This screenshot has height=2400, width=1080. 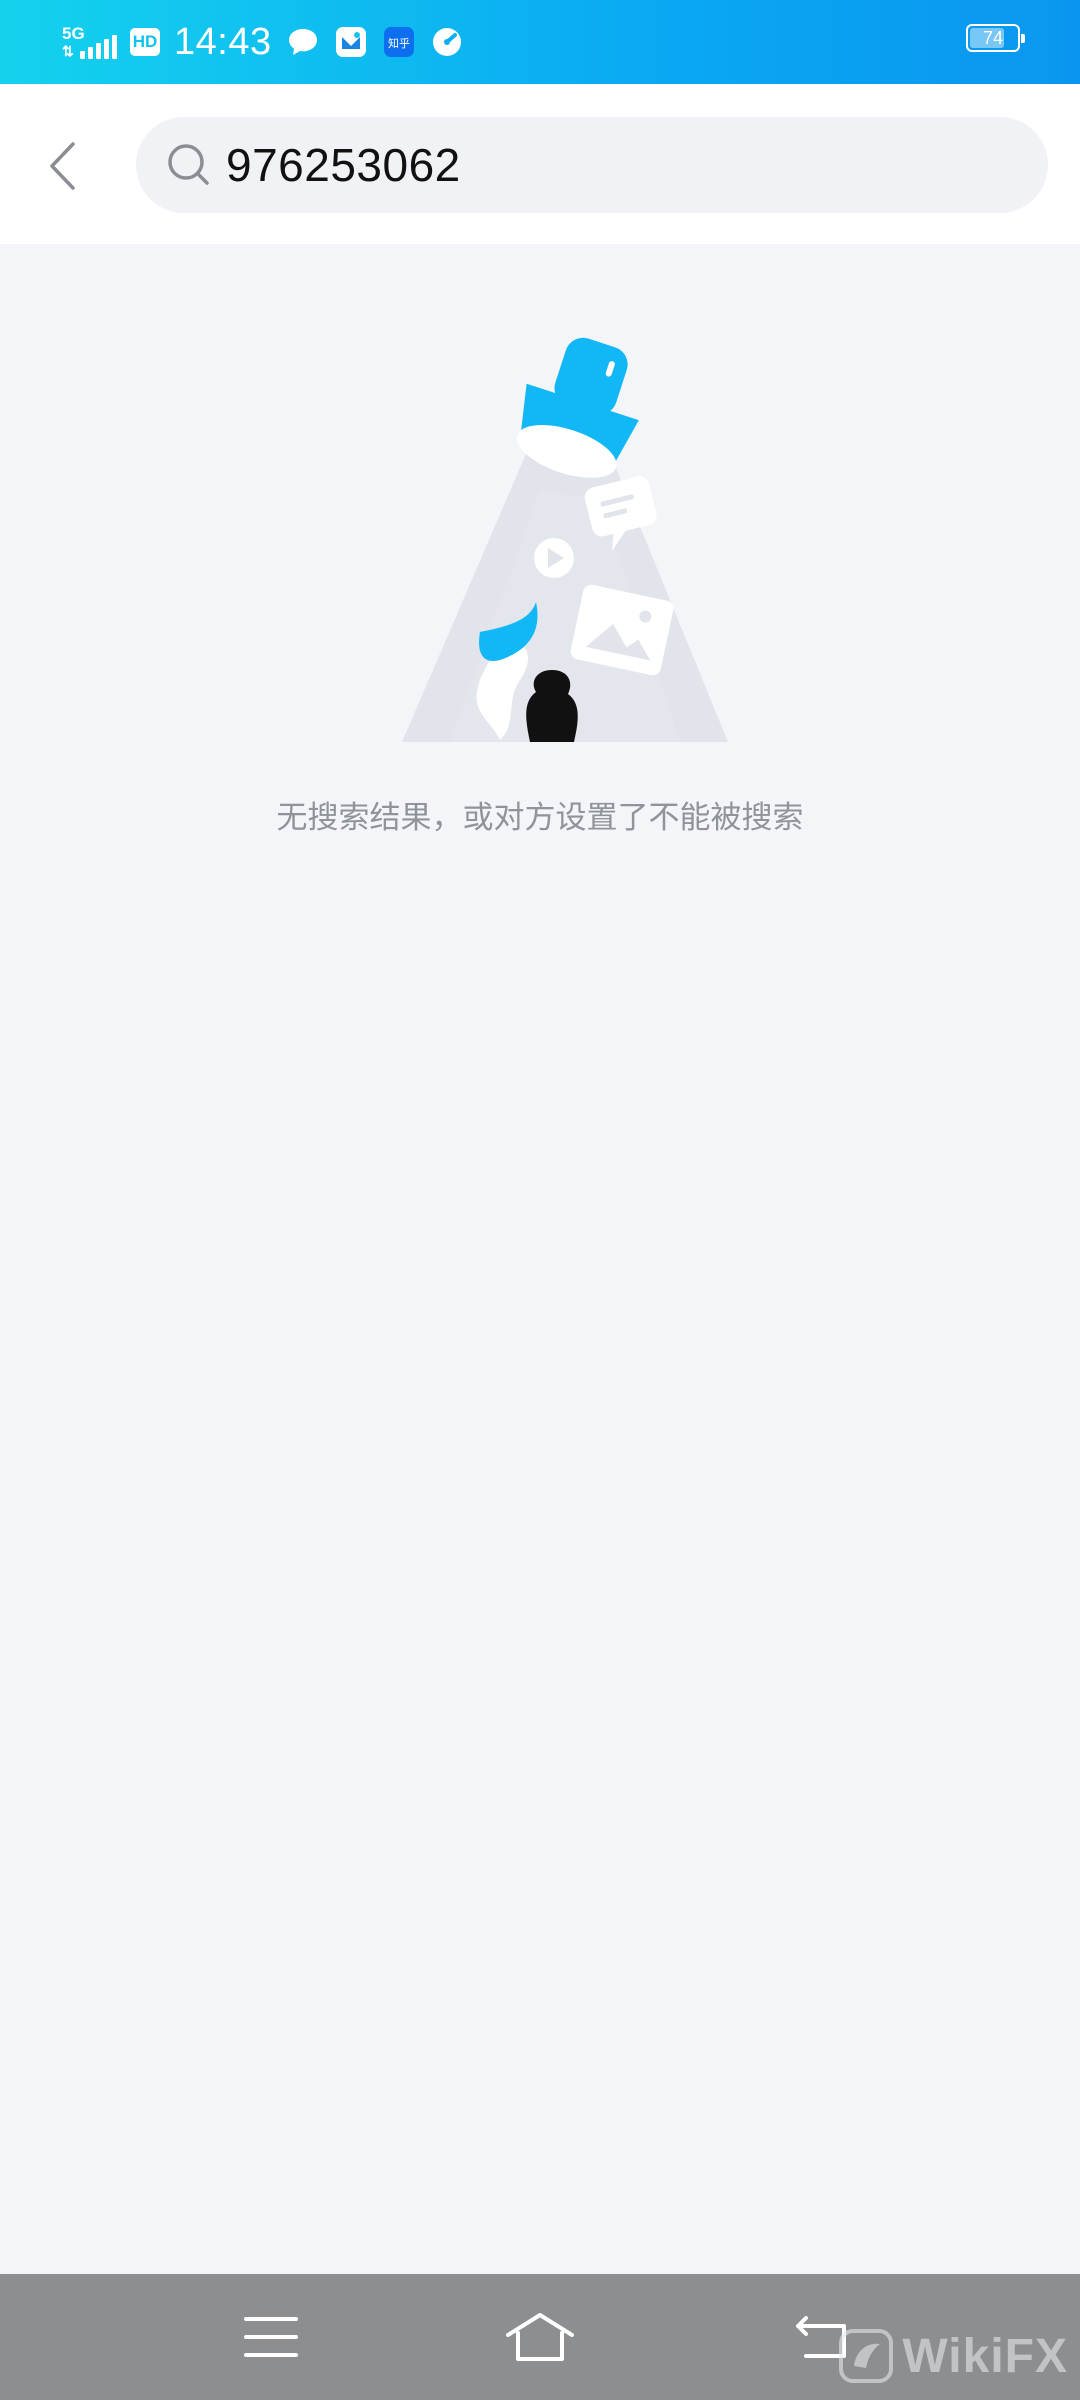 I want to click on zhihu-app-icon: 知乎, so click(x=399, y=42).